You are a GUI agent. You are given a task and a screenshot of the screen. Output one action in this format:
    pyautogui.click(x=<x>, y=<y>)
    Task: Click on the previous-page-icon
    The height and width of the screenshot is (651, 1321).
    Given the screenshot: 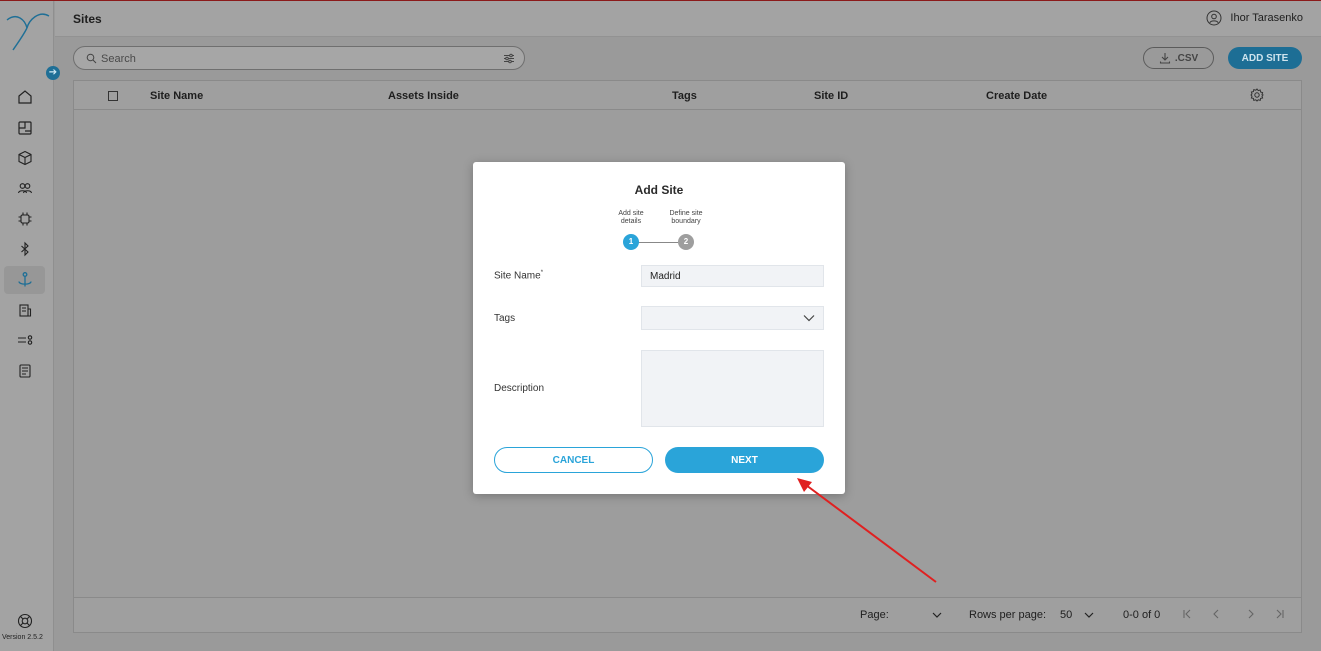 What is the action you would take?
    pyautogui.click(x=1216, y=614)
    